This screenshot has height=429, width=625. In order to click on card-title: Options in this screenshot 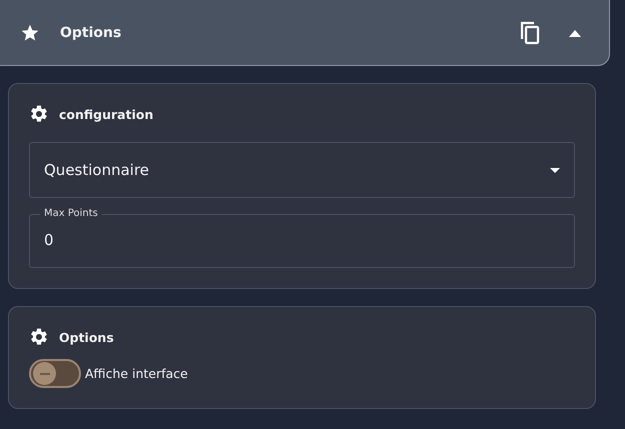, I will do `click(86, 337)`.